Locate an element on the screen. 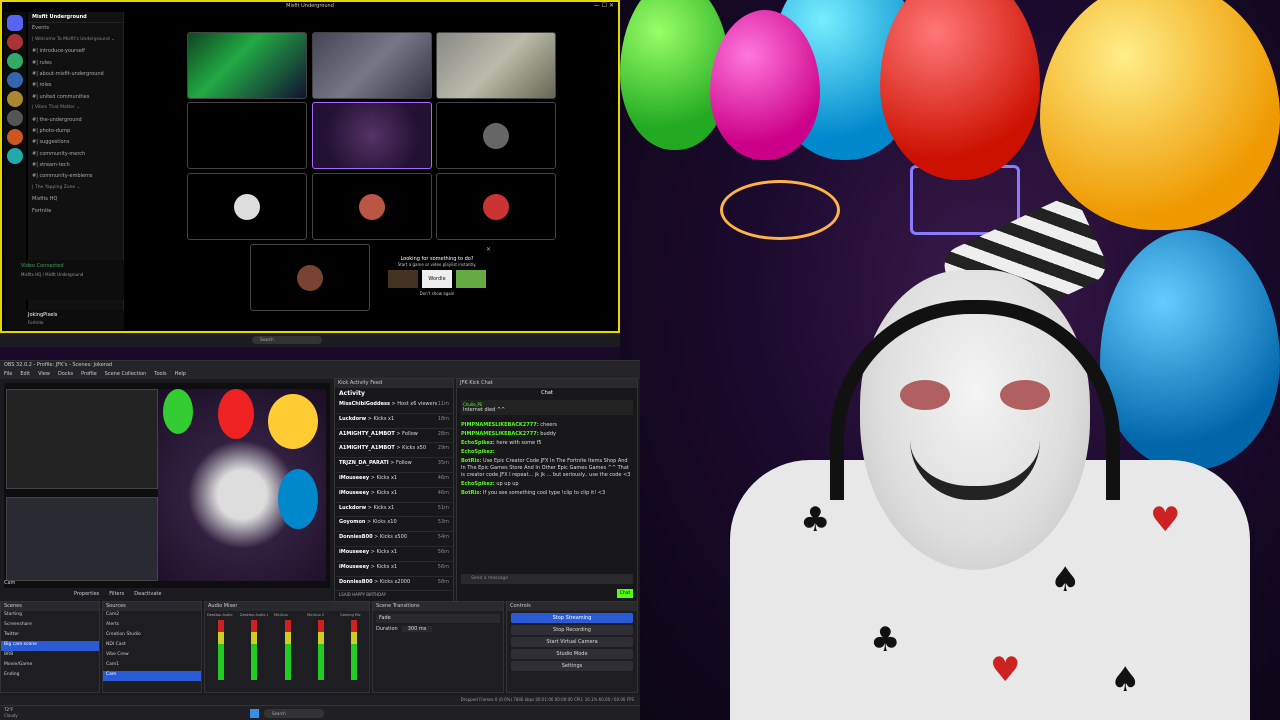  feed-item: Luckdorw > Kicks x1 18m is located at coordinates (394, 421).